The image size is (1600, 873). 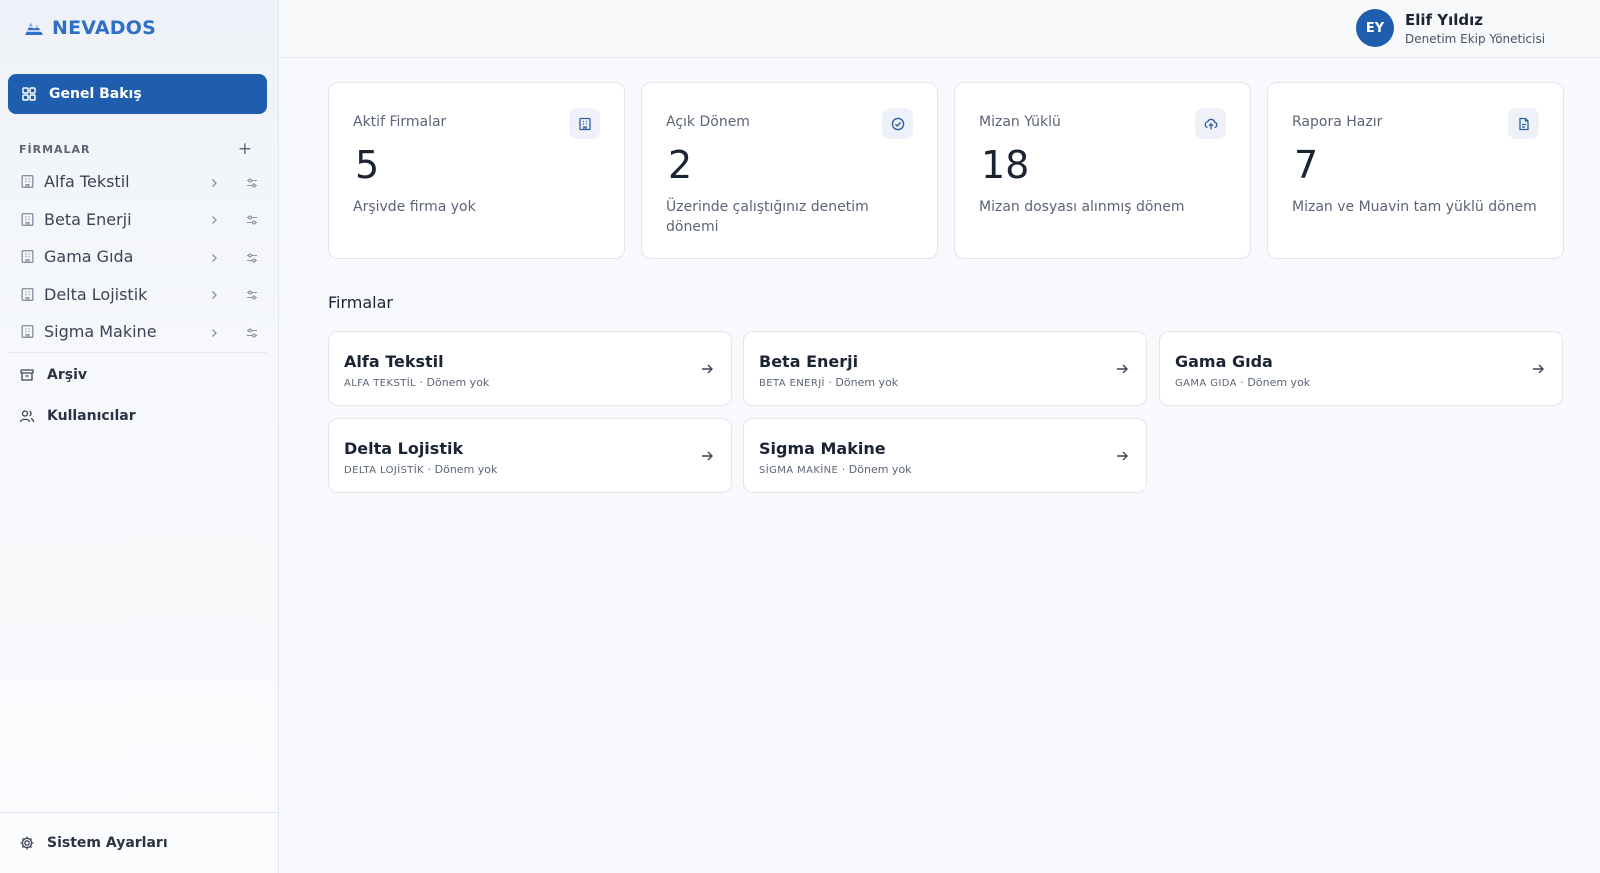 What do you see at coordinates (1206, 383) in the screenshot?
I see `firm-card-code: GAMA GIDA` at bounding box center [1206, 383].